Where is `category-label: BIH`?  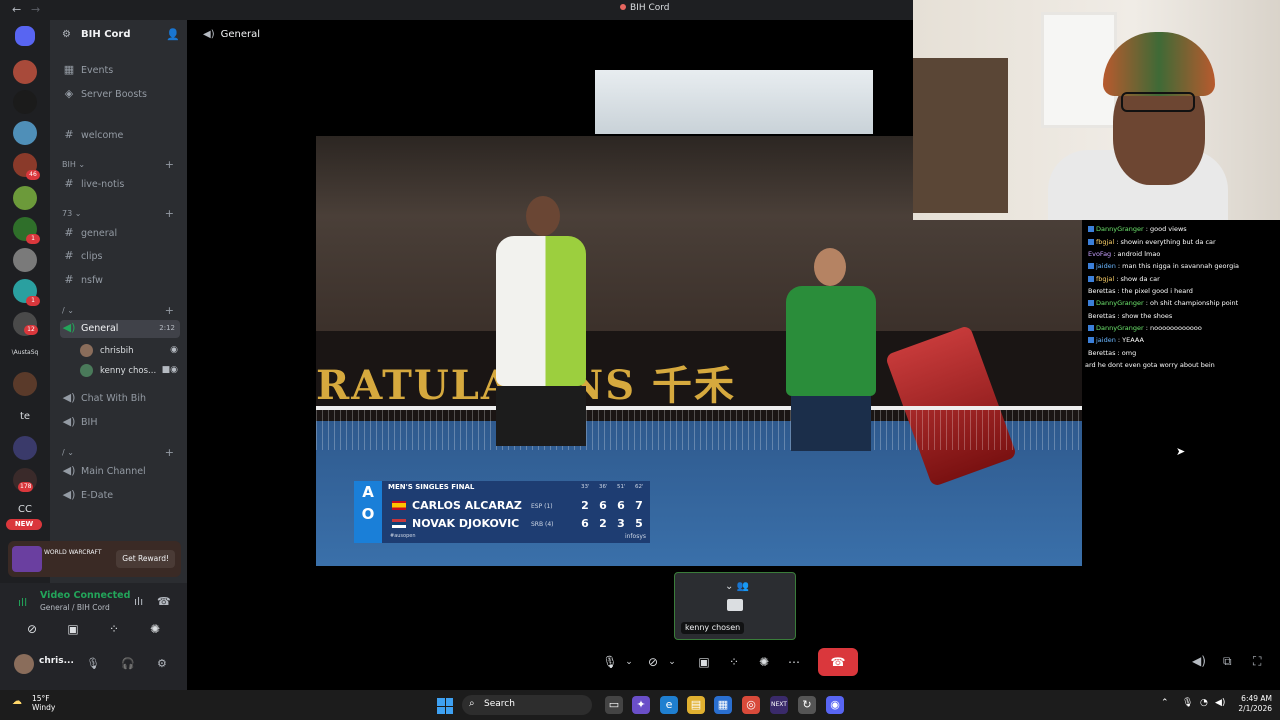
category-label: BIH is located at coordinates (69, 164).